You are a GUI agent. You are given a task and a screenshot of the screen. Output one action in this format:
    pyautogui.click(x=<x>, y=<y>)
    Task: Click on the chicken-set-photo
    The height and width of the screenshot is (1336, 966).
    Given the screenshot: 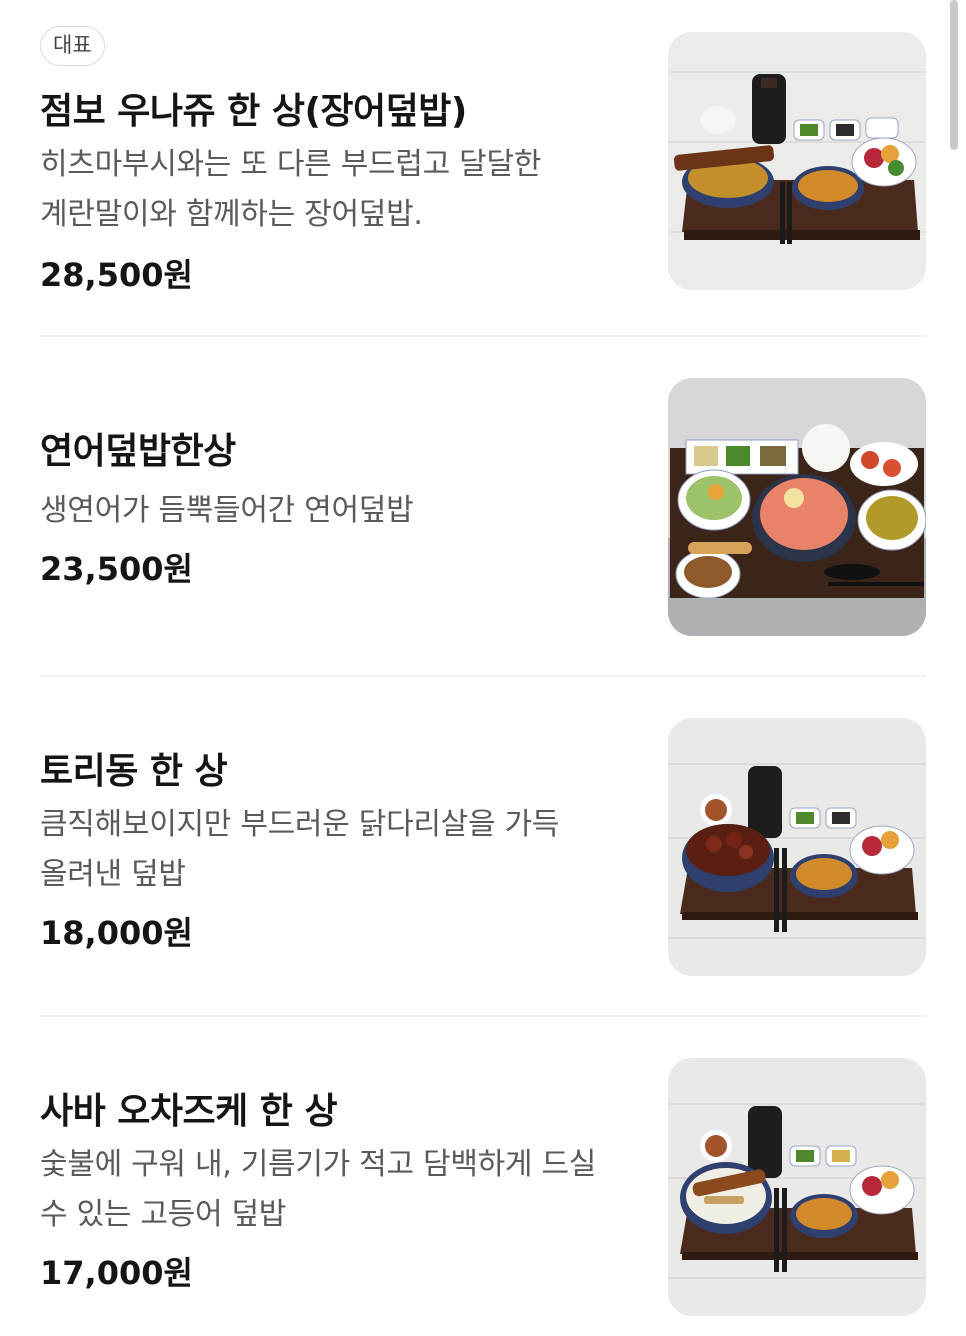 What is the action you would take?
    pyautogui.click(x=797, y=847)
    